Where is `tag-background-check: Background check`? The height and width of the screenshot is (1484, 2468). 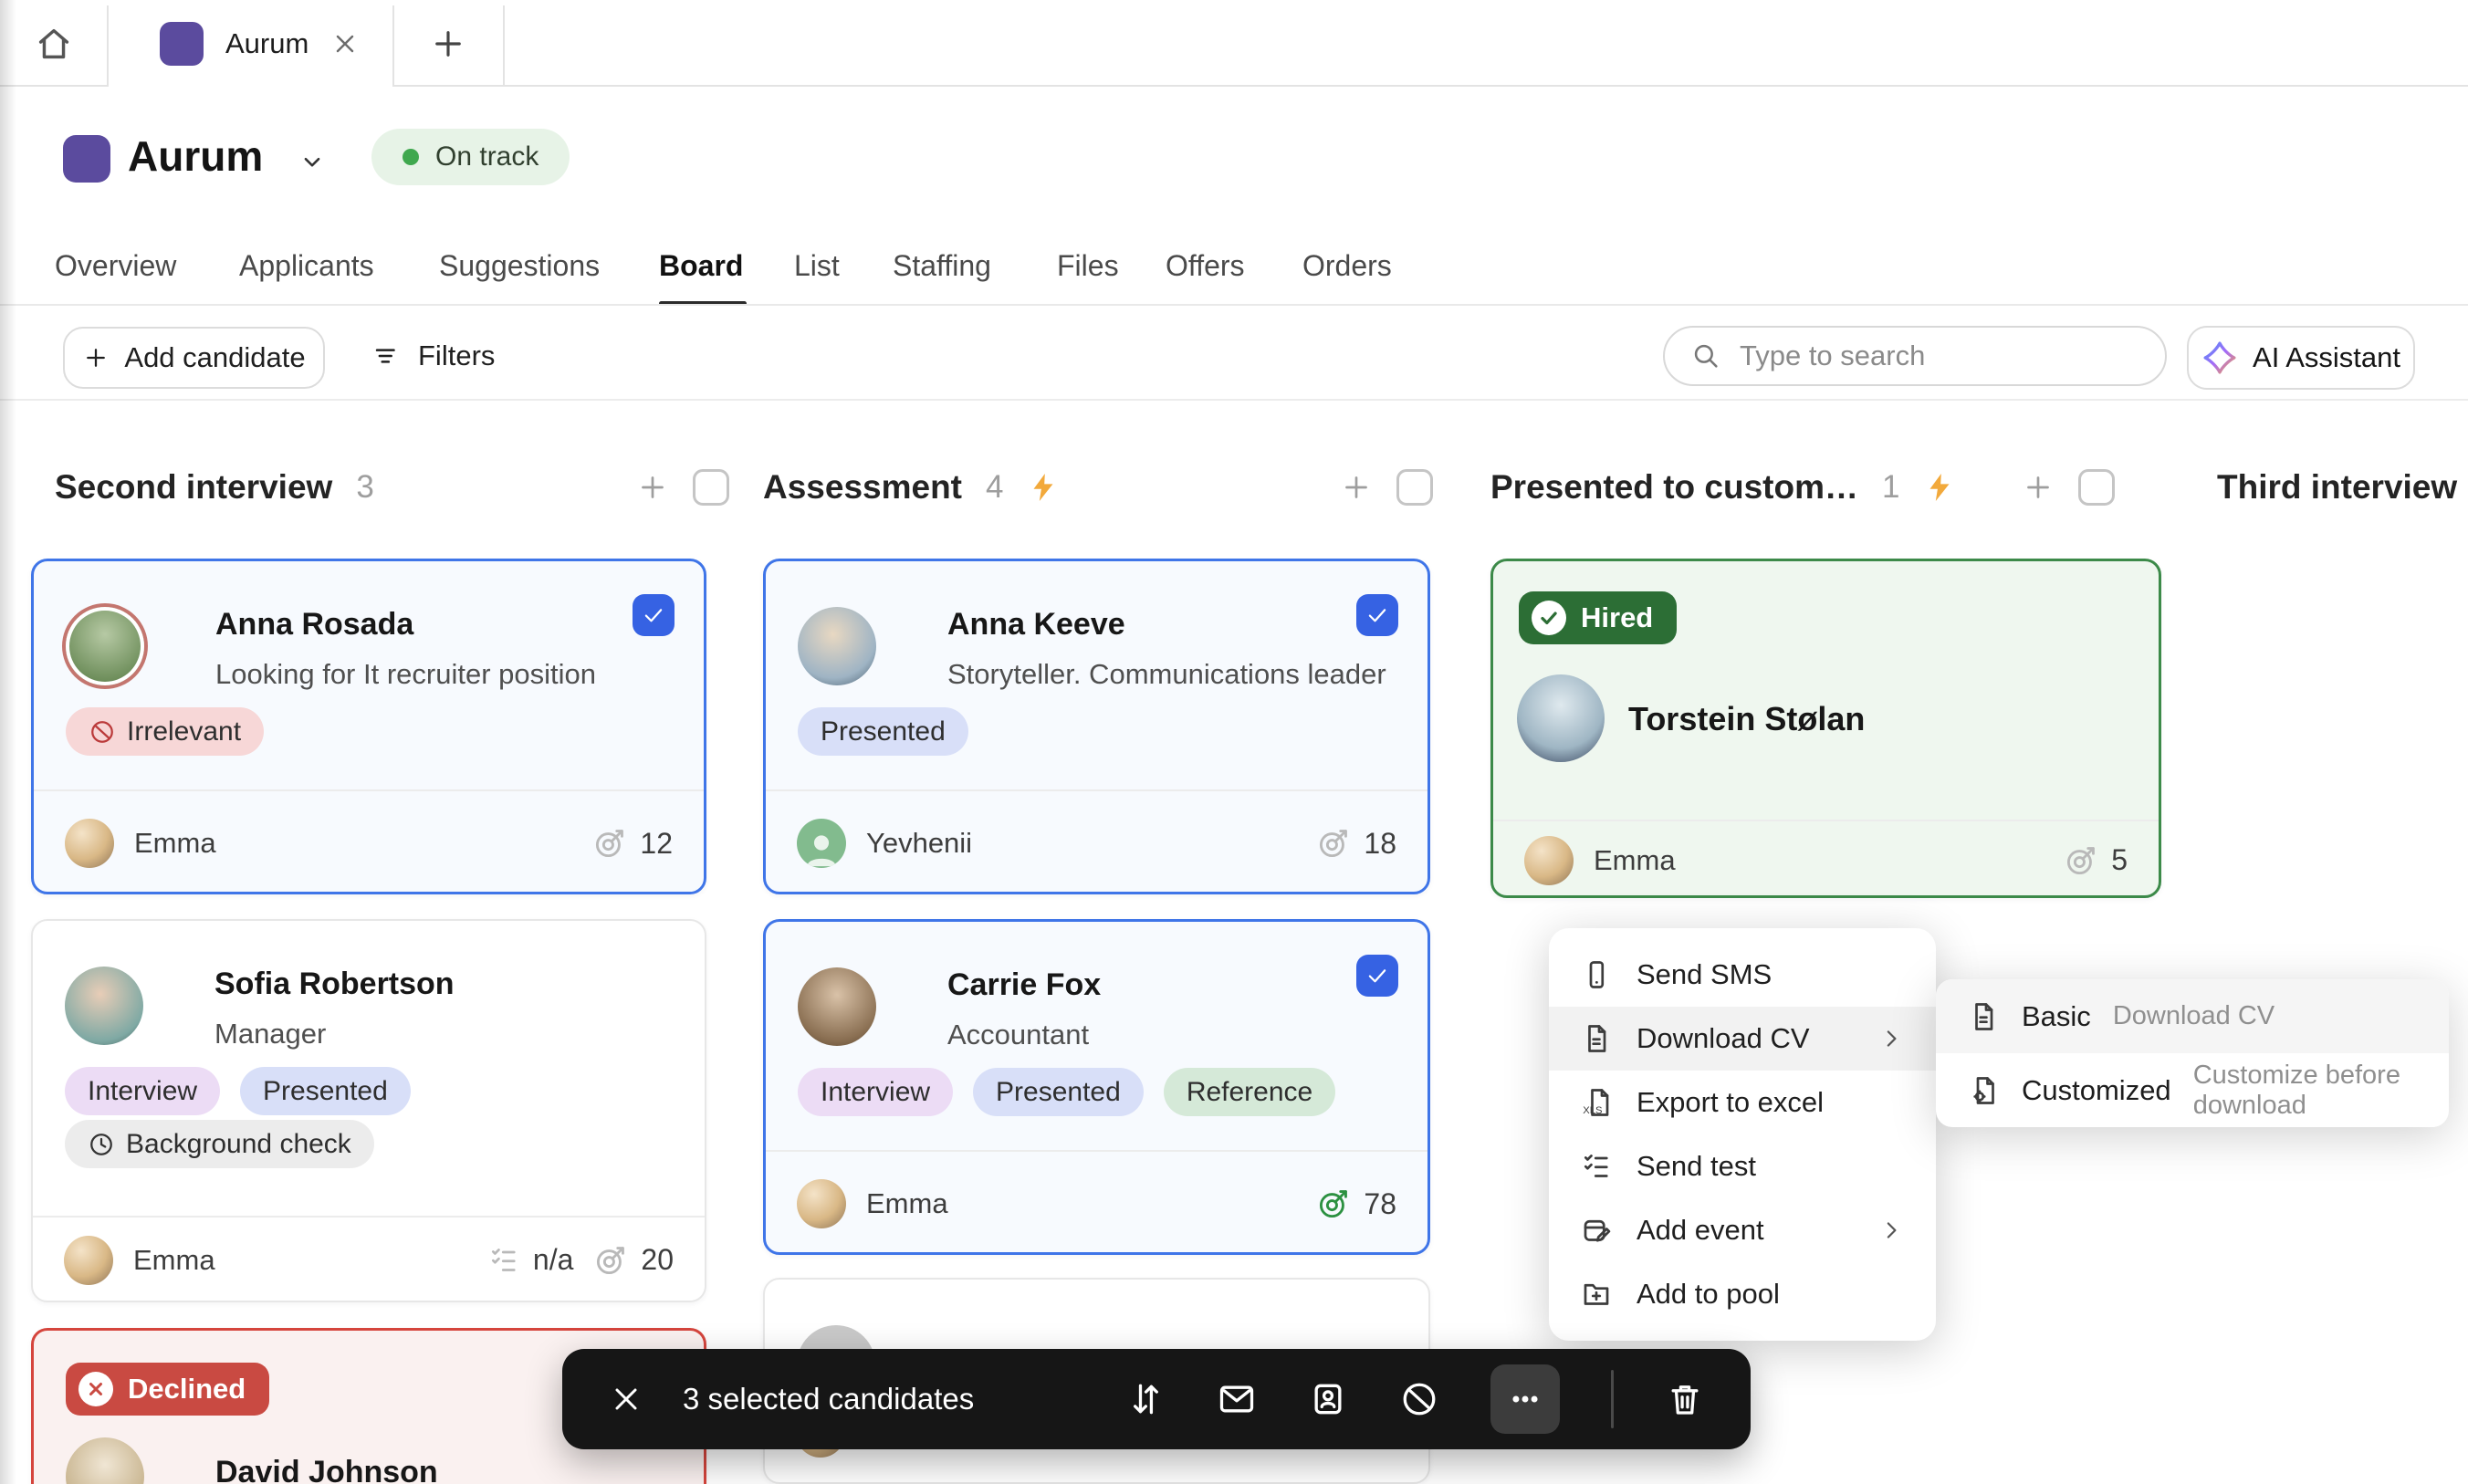 tag-background-check: Background check is located at coordinates (219, 1144).